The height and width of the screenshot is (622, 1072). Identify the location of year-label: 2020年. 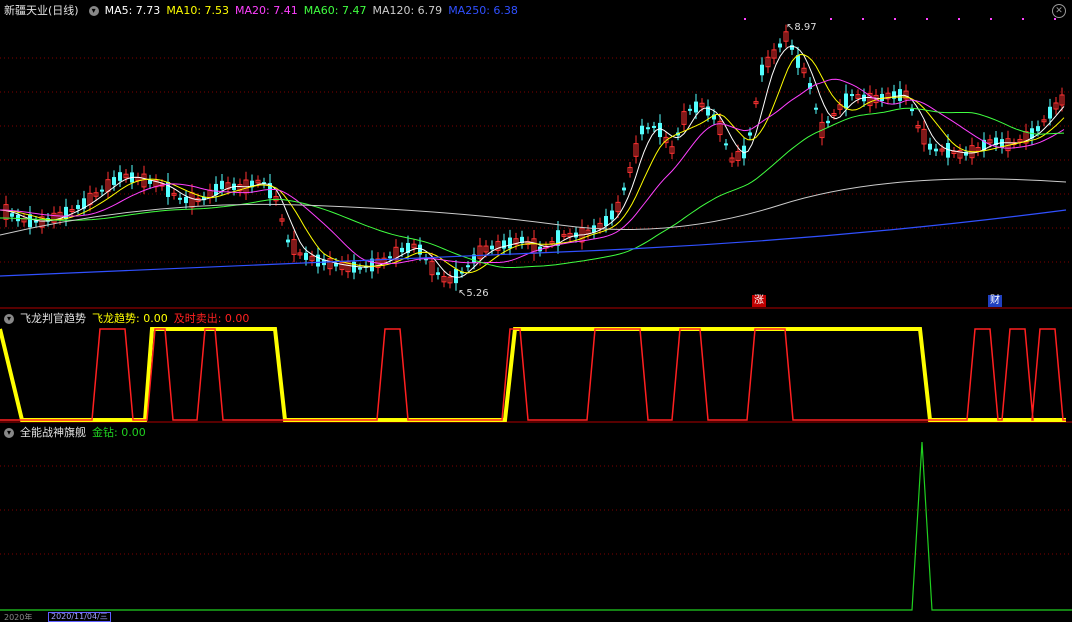
(18, 616).